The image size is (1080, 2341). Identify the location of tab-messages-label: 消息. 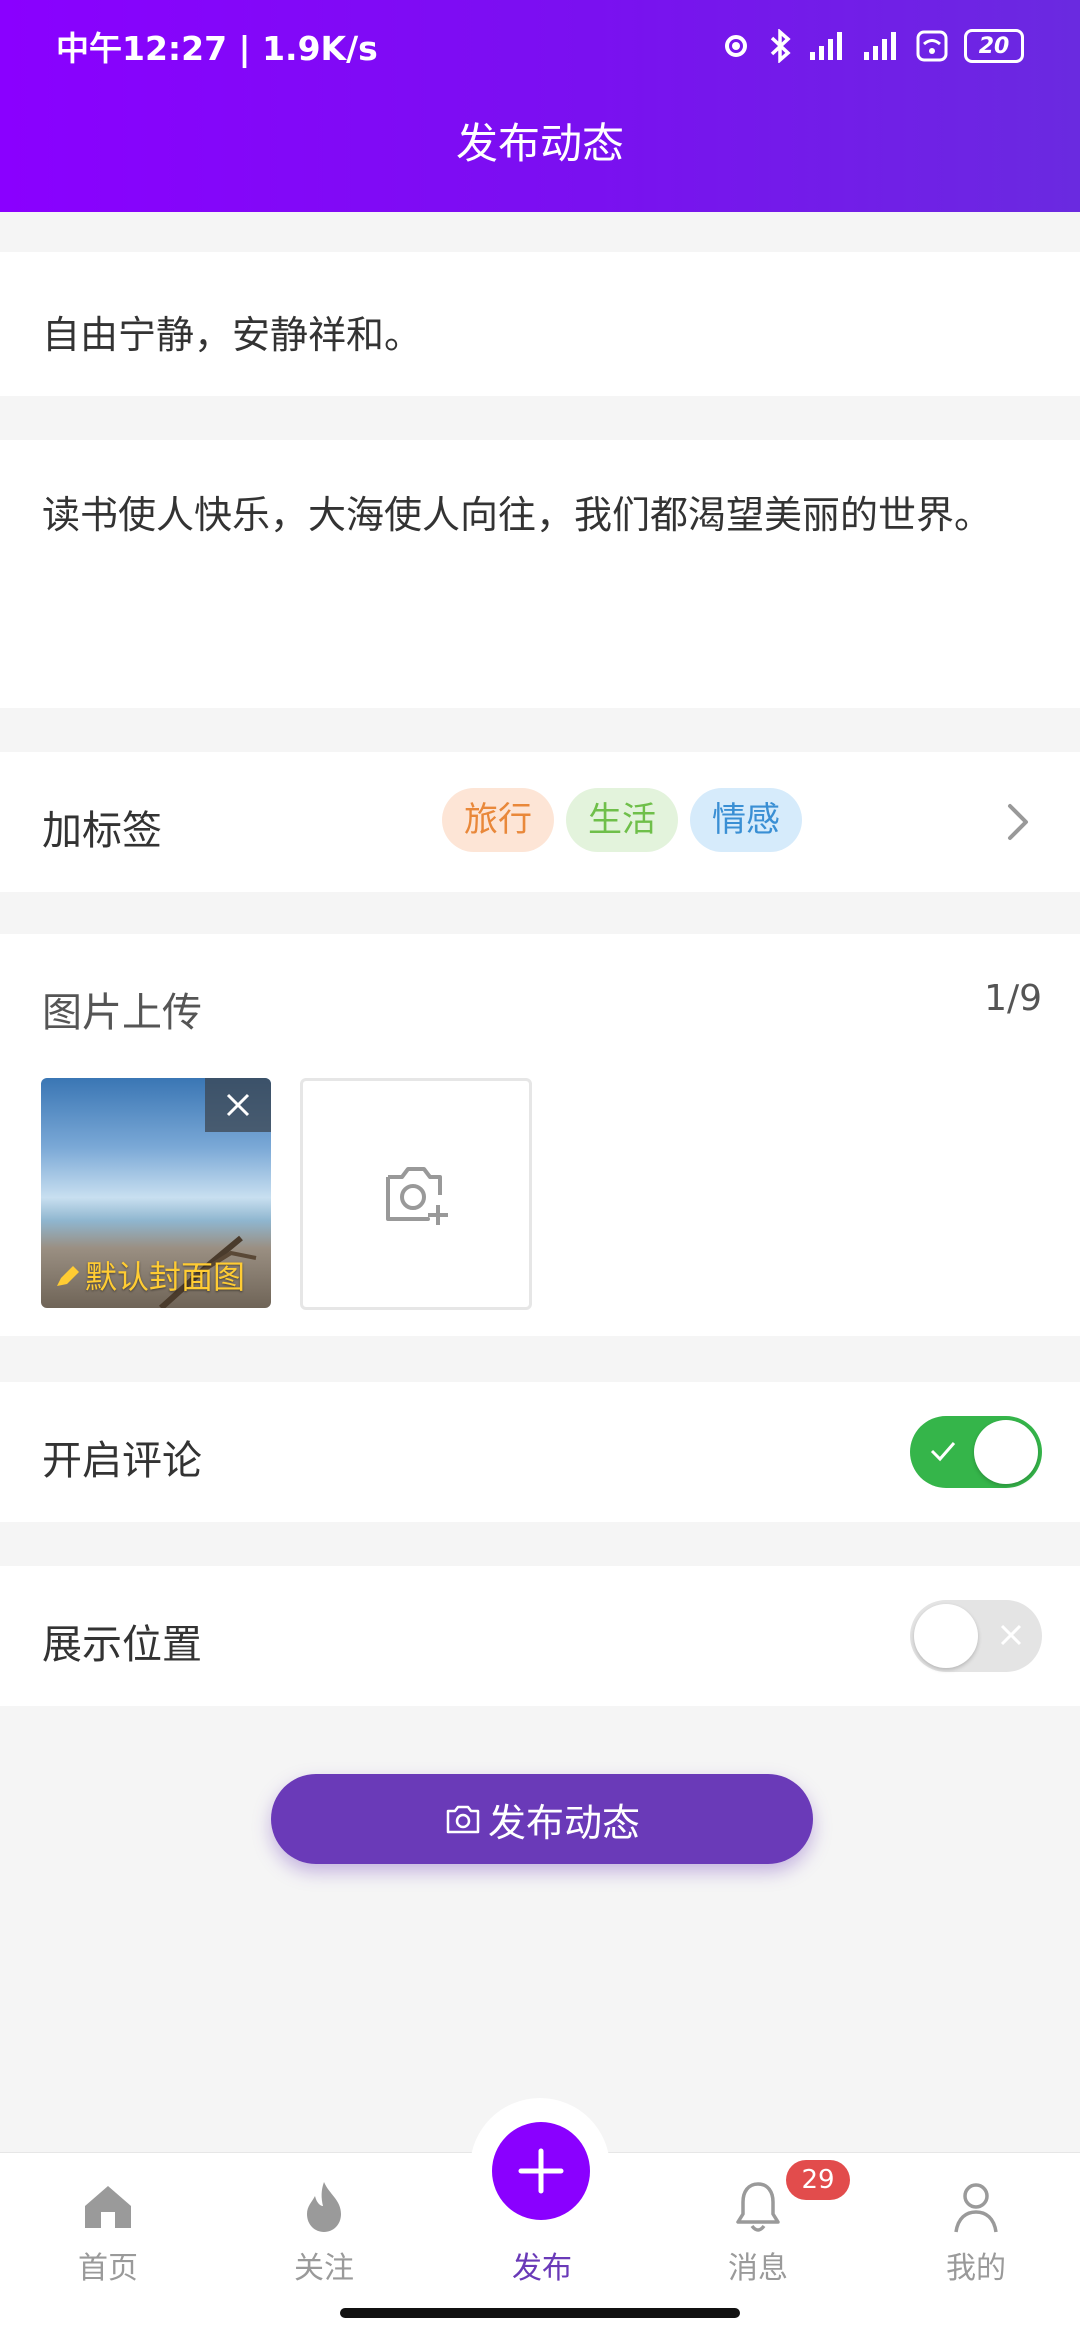
(758, 2268).